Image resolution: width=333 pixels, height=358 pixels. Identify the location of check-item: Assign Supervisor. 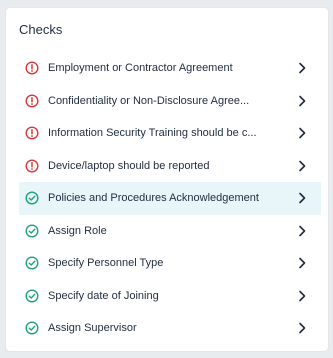
(170, 328).